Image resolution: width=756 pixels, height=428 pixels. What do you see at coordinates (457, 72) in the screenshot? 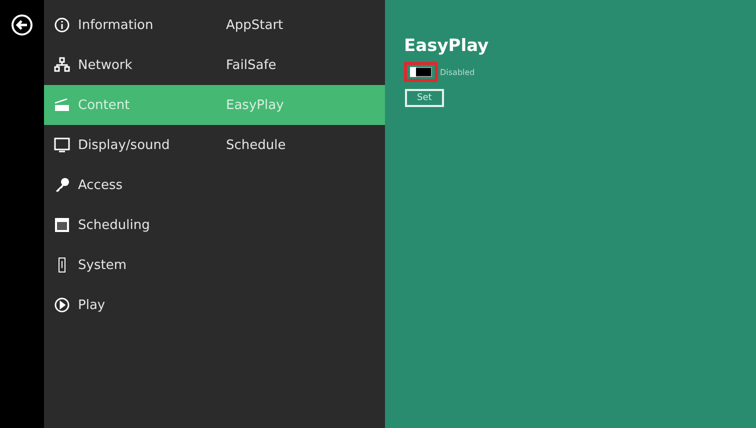
I see `toggle-label: Disabled` at bounding box center [457, 72].